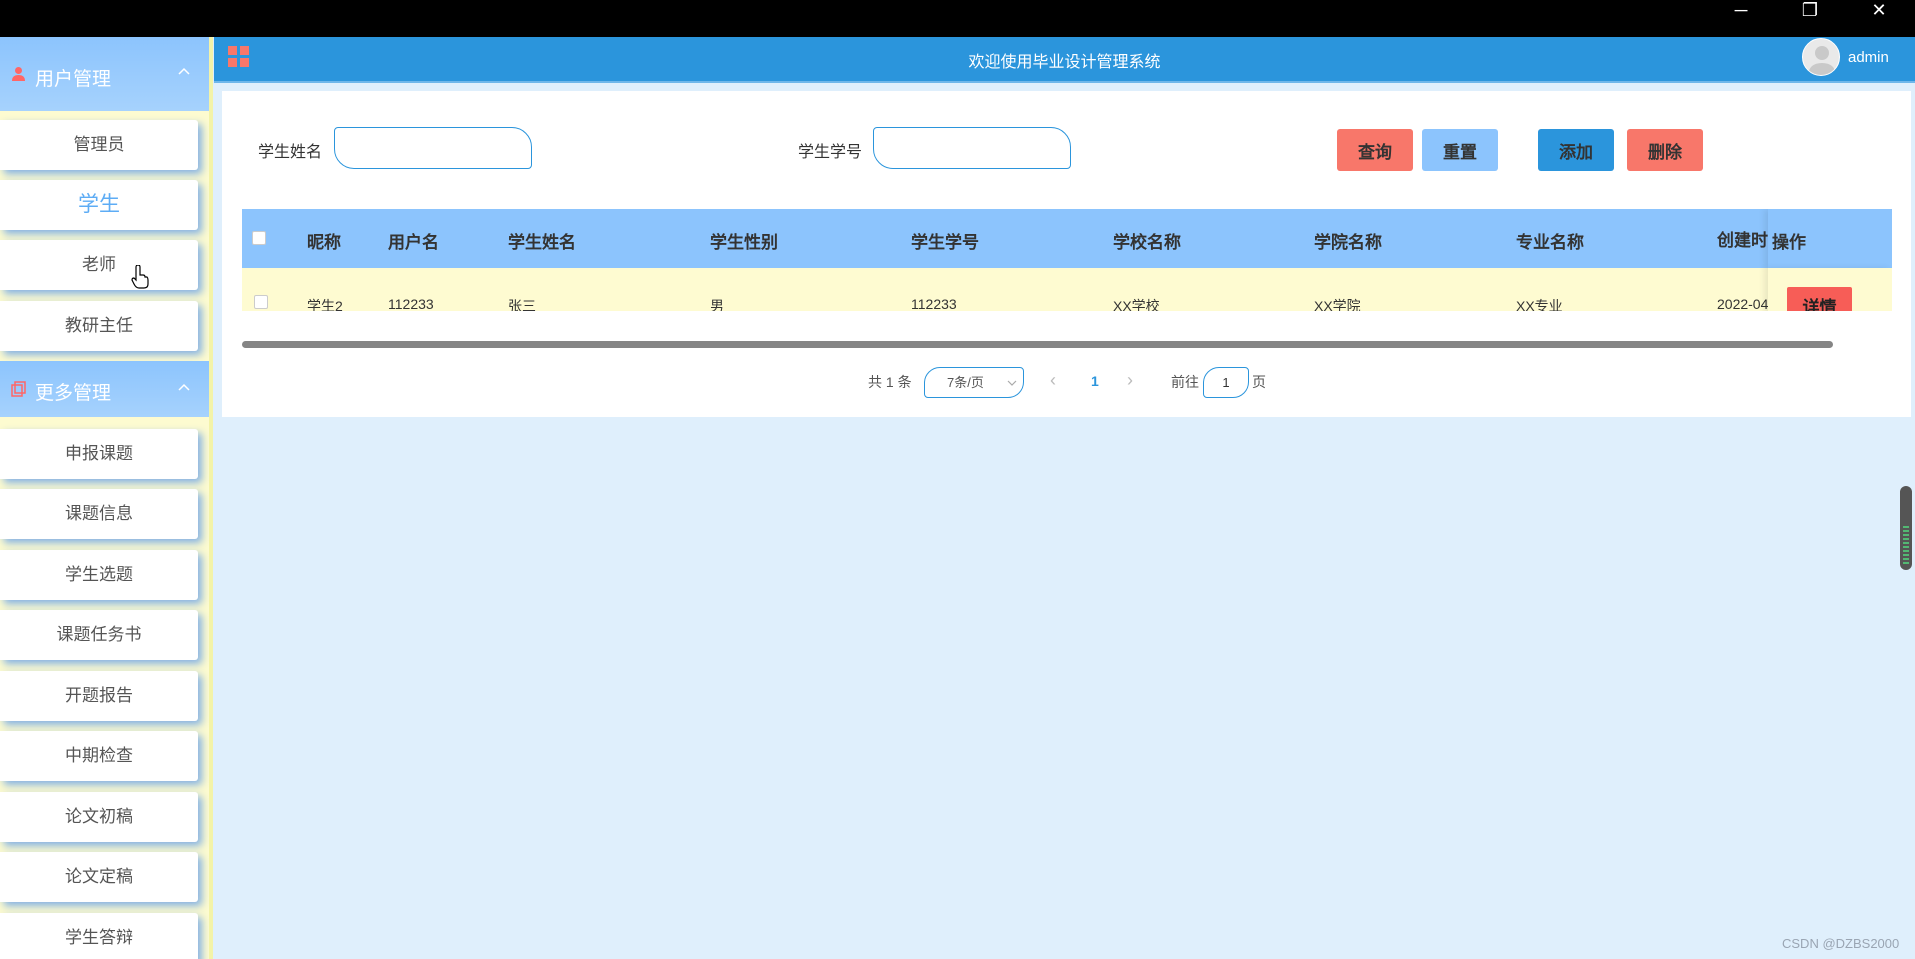 The height and width of the screenshot is (959, 1915). I want to click on sidebar-item-opening-report: 开题报告, so click(99, 696).